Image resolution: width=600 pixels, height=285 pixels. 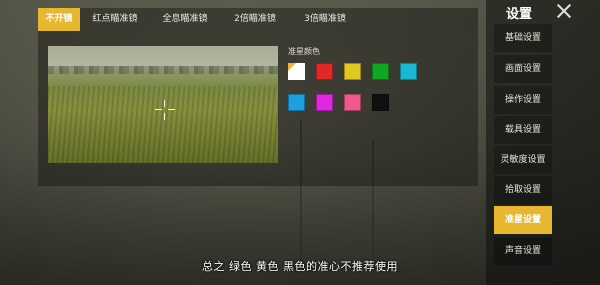 What do you see at coordinates (519, 14) in the screenshot?
I see `settings-title: 设置` at bounding box center [519, 14].